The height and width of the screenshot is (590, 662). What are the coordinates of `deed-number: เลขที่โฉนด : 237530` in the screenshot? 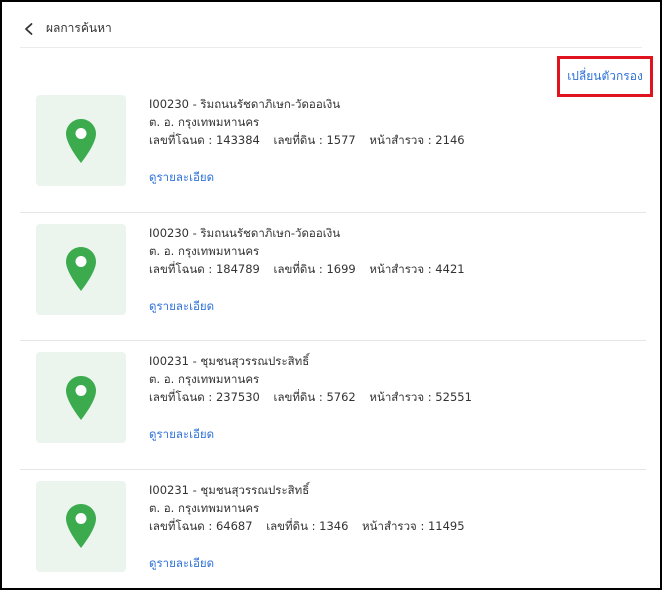 It's located at (204, 397).